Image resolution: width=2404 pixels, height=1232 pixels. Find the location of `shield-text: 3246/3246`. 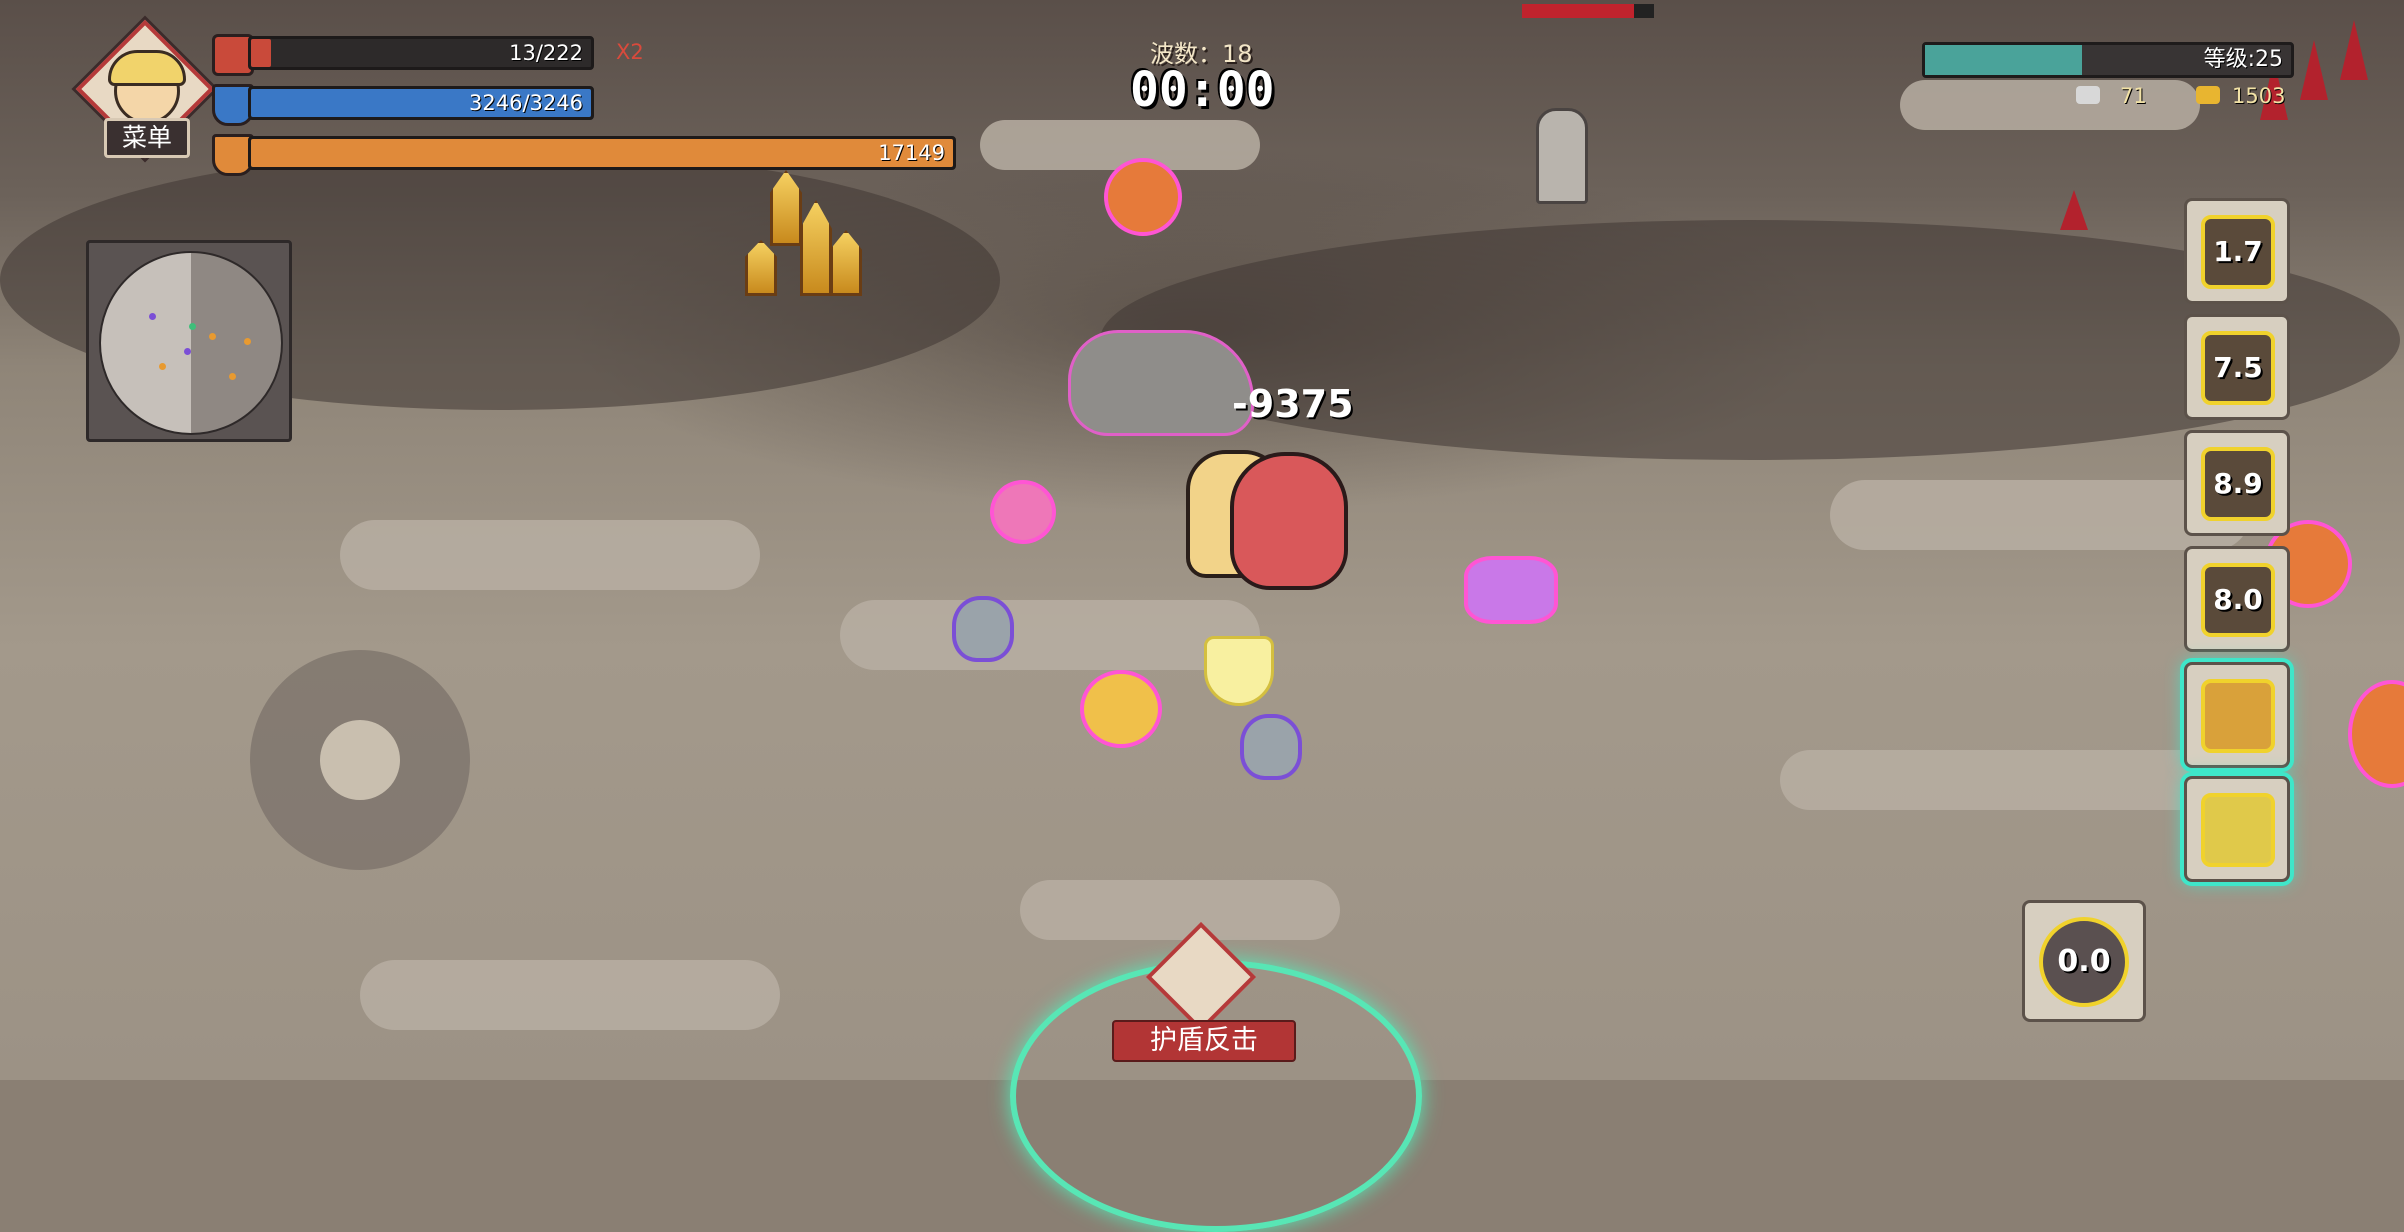

shield-text: 3246/3246 is located at coordinates (526, 103).